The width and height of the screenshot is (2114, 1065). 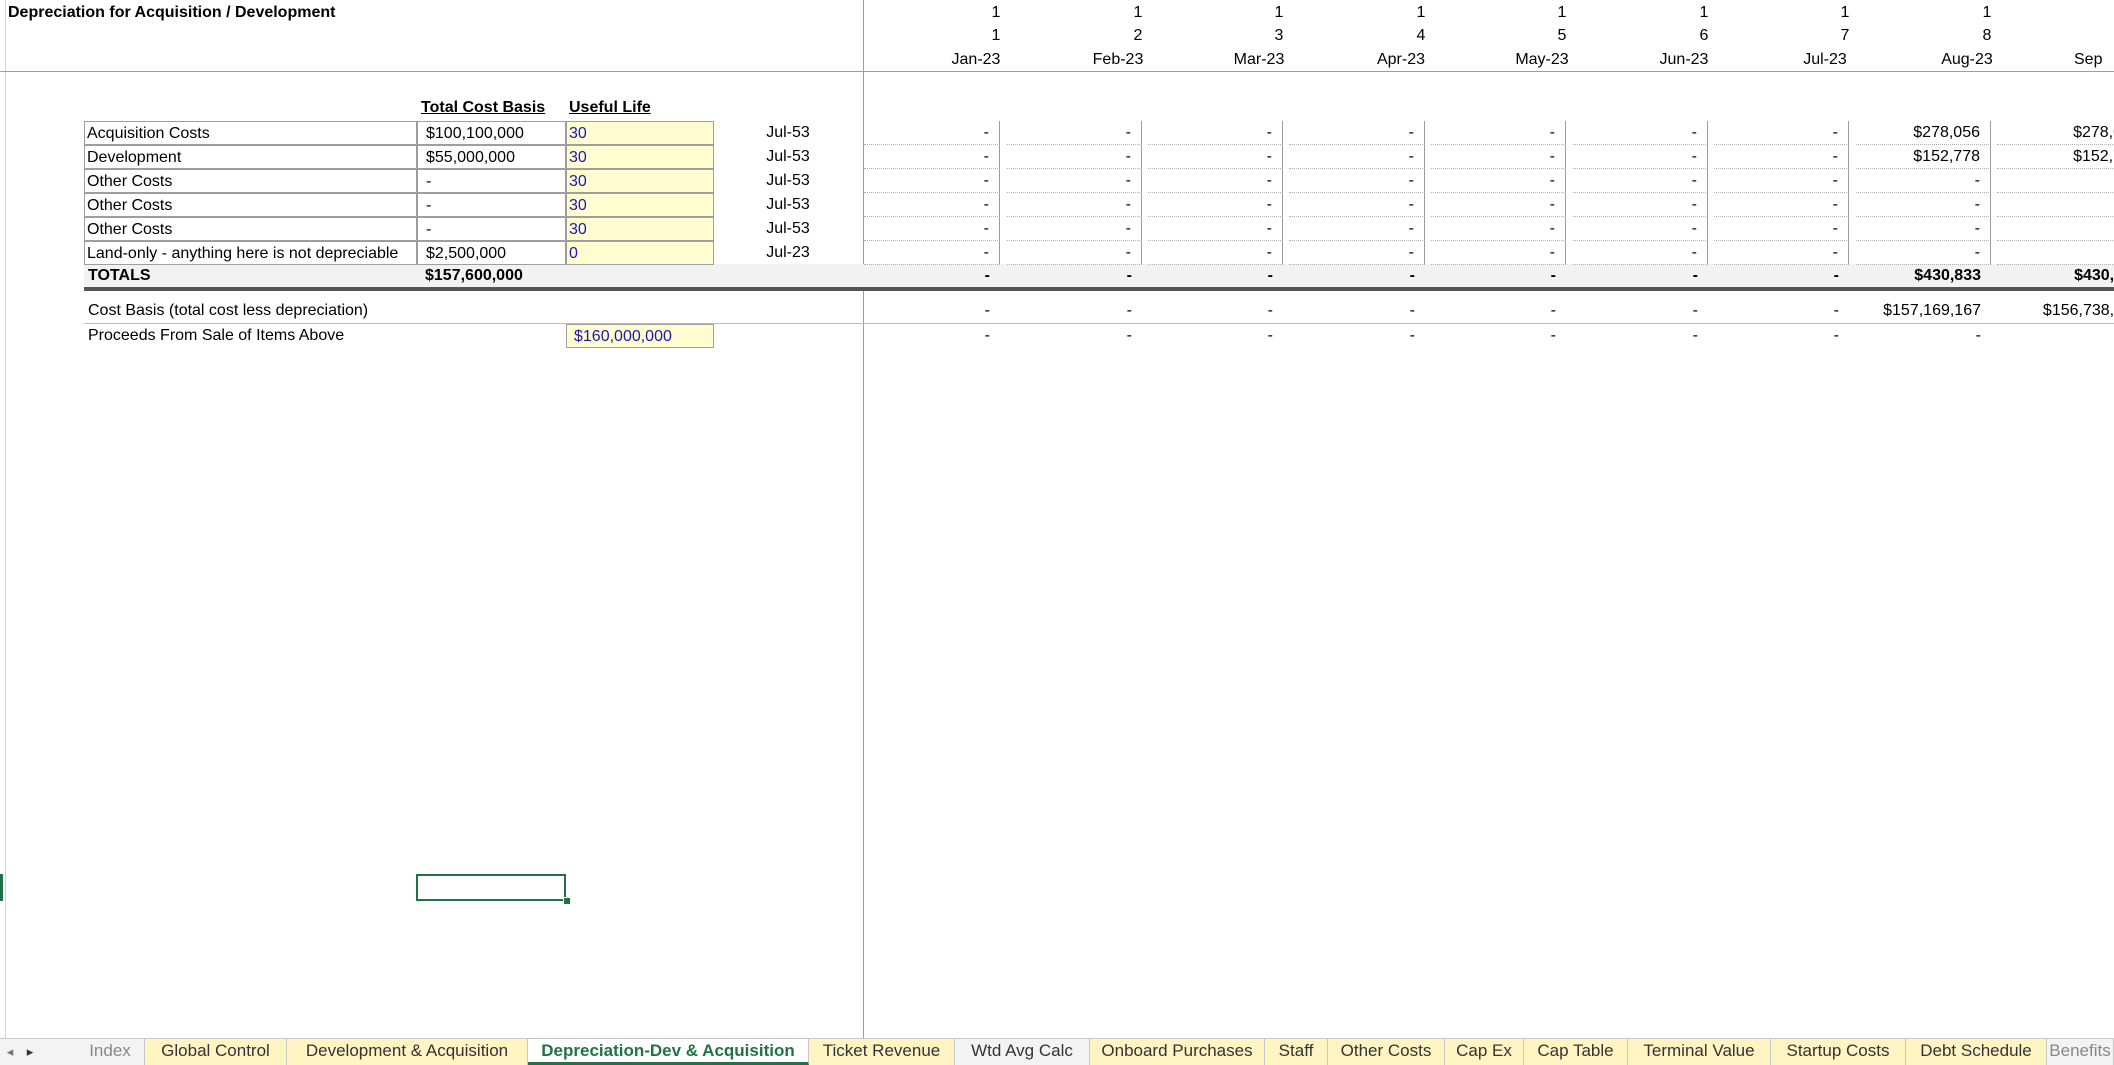 I want to click on row-cost-basis: $2,500,000, so click(x=491, y=253).